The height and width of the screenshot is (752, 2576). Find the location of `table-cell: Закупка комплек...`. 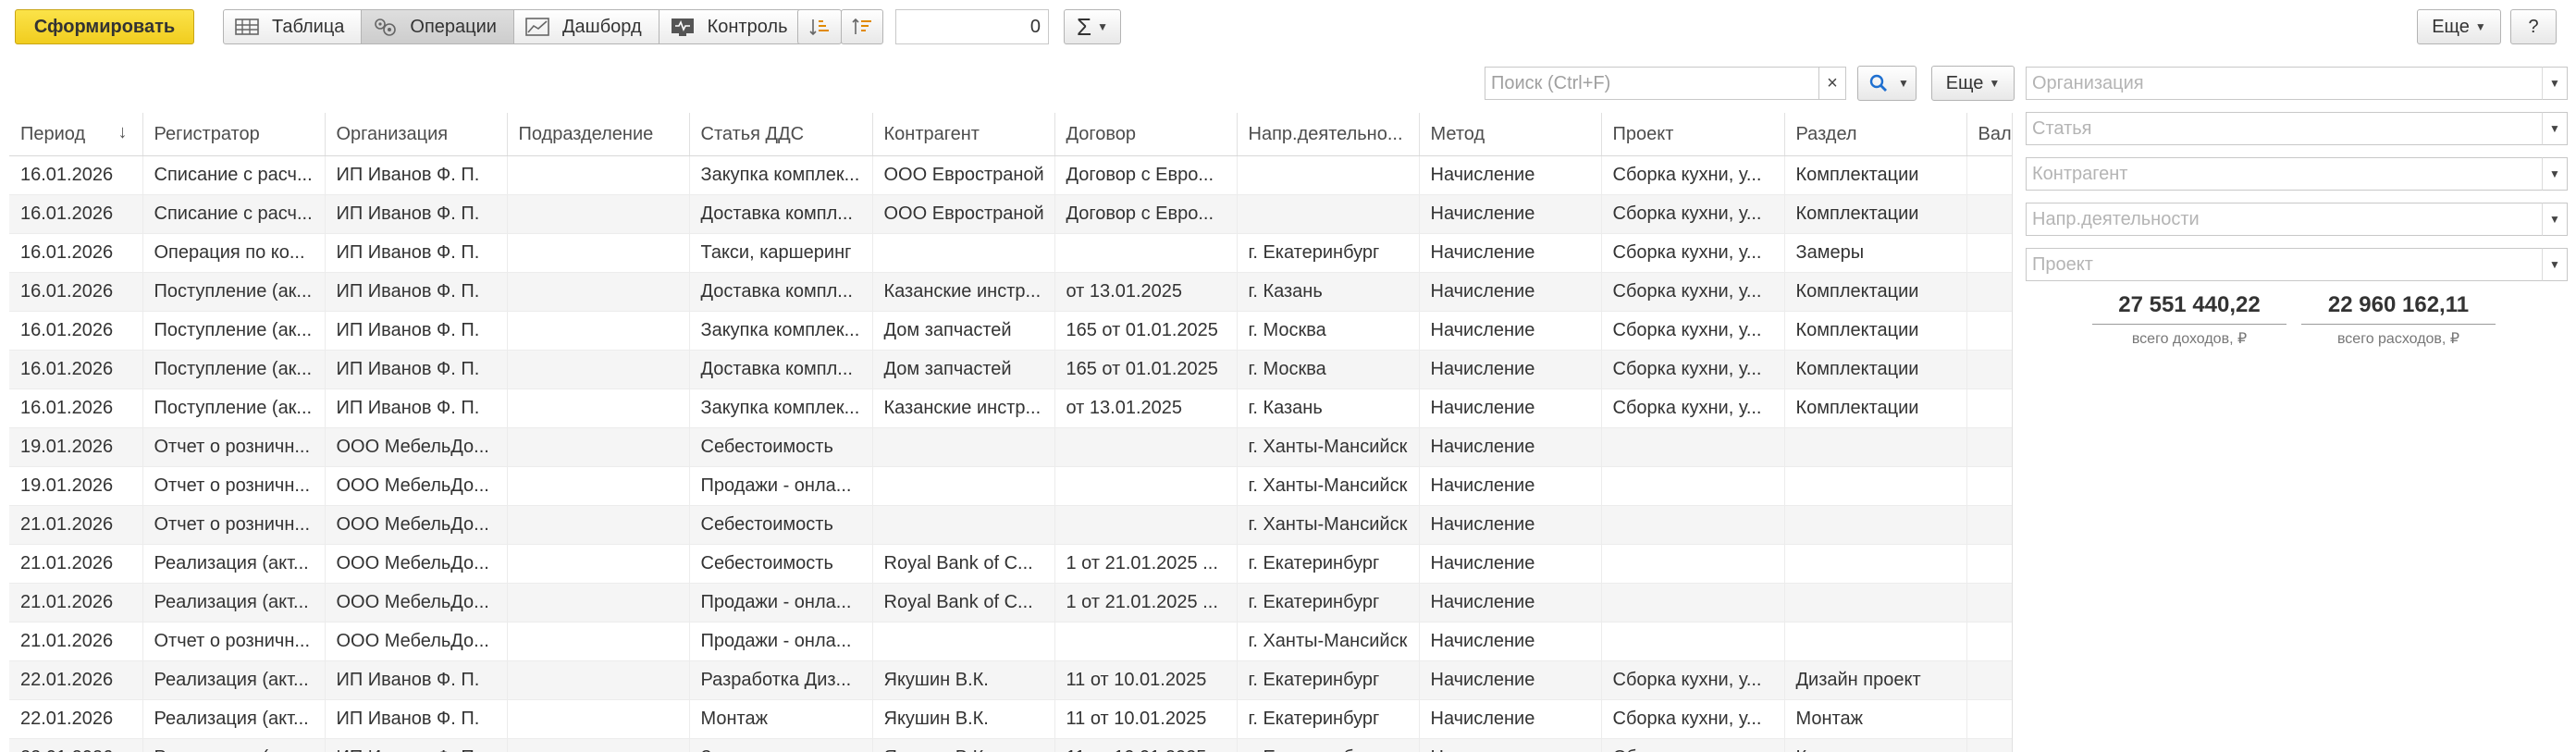

table-cell: Закупка комплек... is located at coordinates (781, 745).